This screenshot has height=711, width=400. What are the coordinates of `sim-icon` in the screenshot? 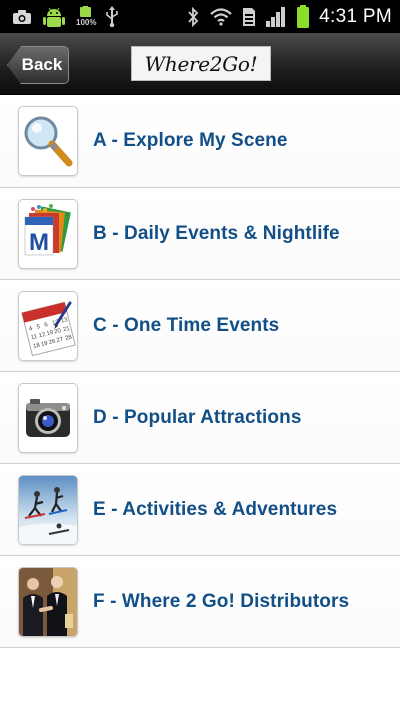 It's located at (249, 17).